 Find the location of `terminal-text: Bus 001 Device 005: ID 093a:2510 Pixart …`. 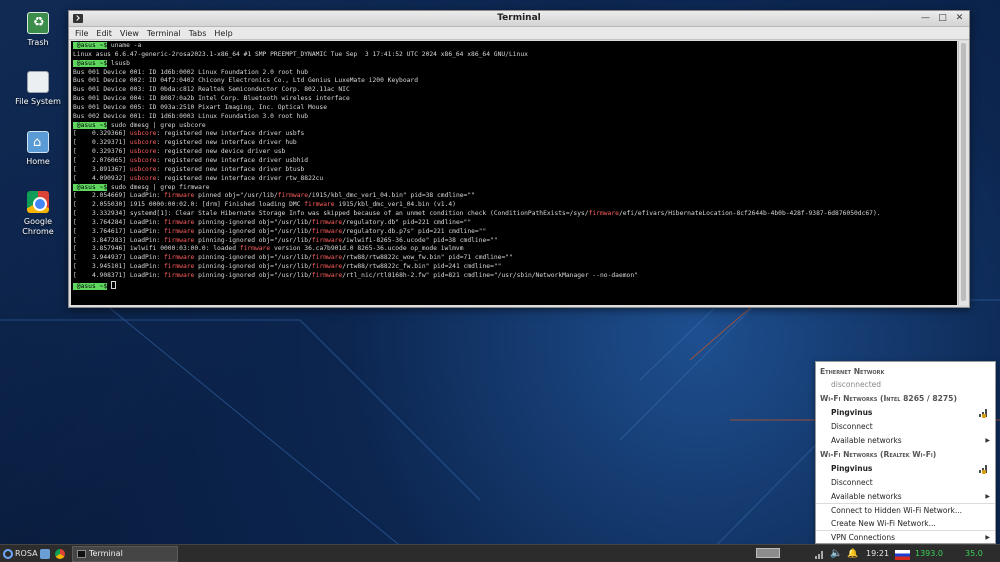

terminal-text: Bus 001 Device 005: ID 093a:2510 Pixart … is located at coordinates (200, 107).